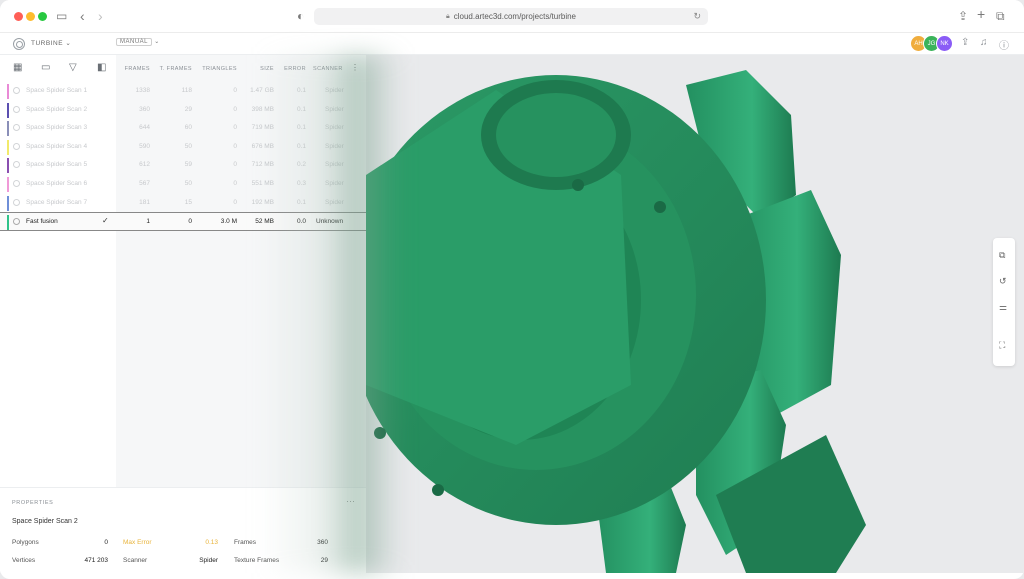 This screenshot has width=1024, height=579. What do you see at coordinates (944, 43) in the screenshot?
I see `avatar: NK` at bounding box center [944, 43].